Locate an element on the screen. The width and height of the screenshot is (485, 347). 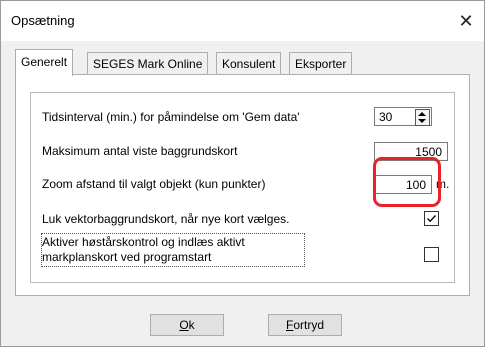
cancel-button: Fortryd is located at coordinates (305, 325).